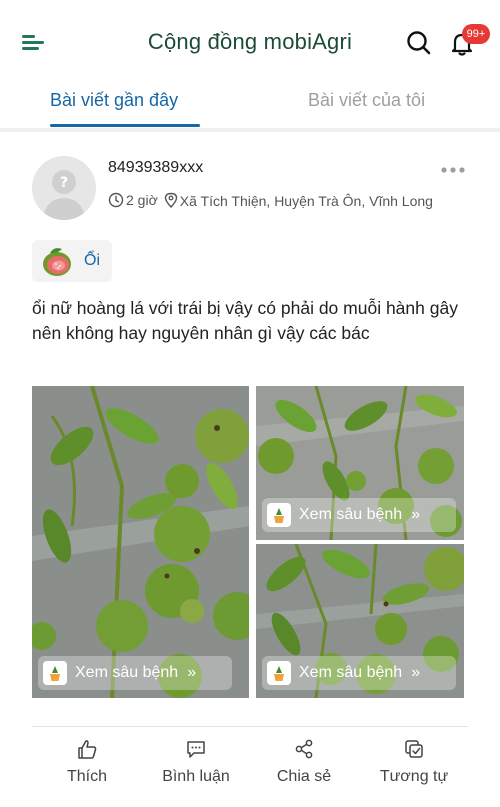  I want to click on search-icon, so click(419, 43).